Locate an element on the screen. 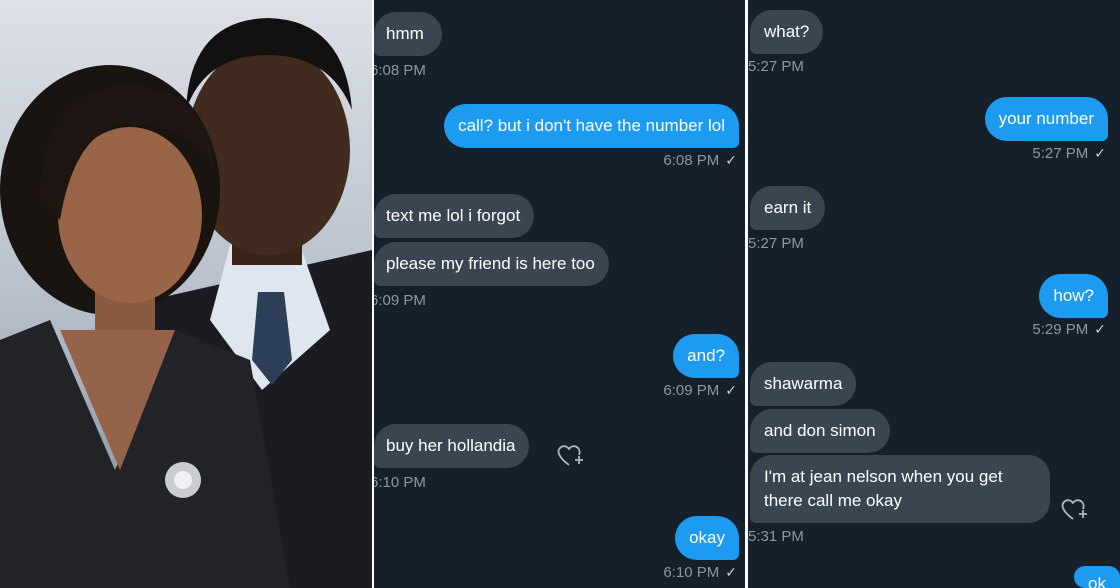 The height and width of the screenshot is (588, 1120). message-bubble-sent: your number is located at coordinates (1046, 119).